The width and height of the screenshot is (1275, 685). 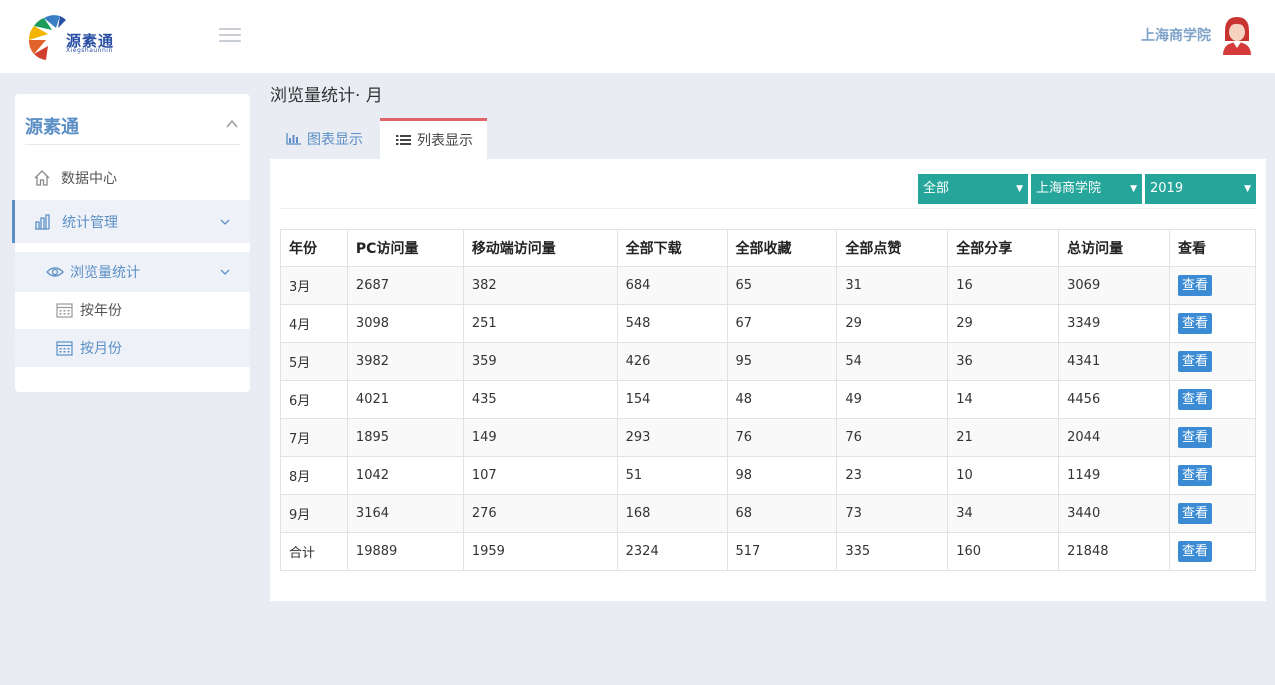 What do you see at coordinates (131, 221) in the screenshot?
I see `sidebar-item-stat-management: 统计管理` at bounding box center [131, 221].